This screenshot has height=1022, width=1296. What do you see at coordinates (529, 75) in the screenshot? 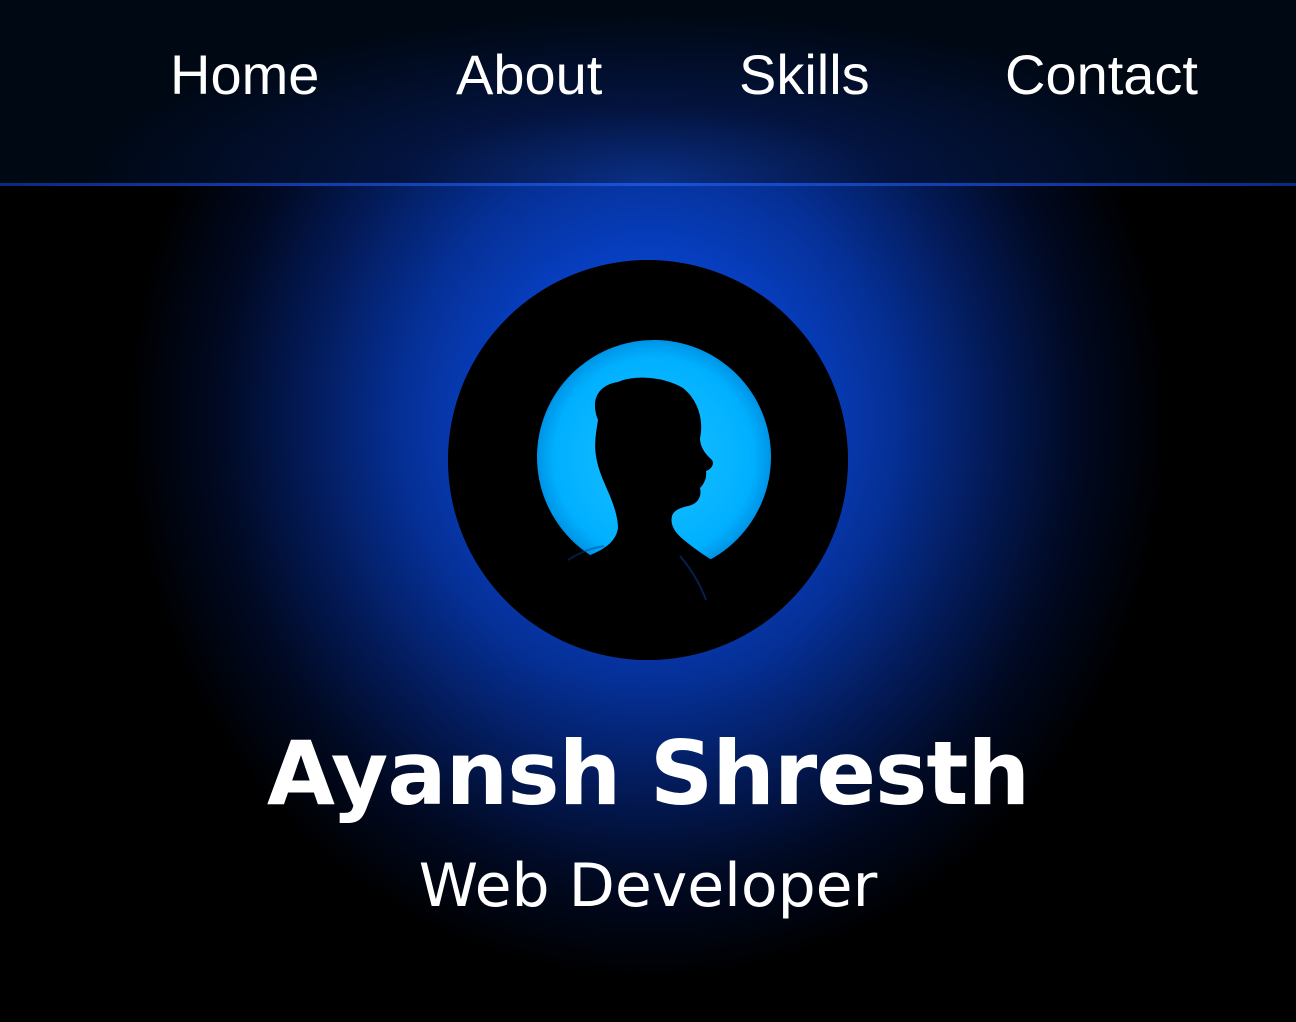
I see `nav-link-about: About` at bounding box center [529, 75].